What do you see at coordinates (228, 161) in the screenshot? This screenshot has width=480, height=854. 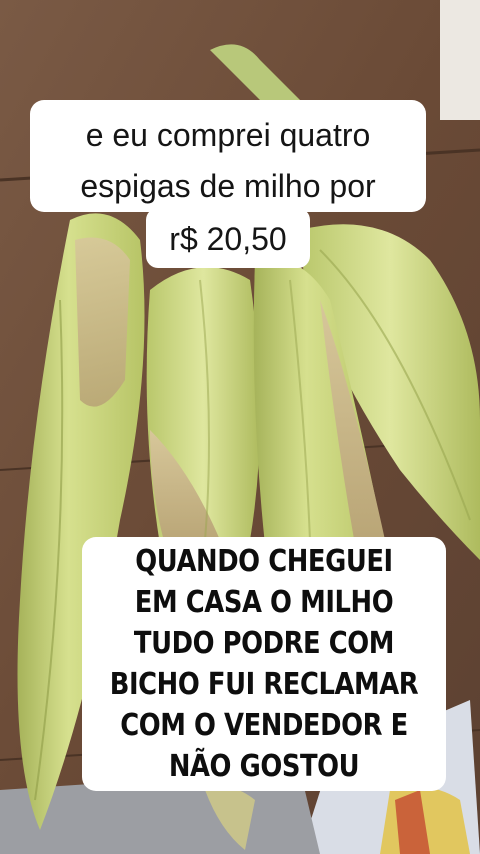 I see `caption-top-text: e eu comprei quatro espigas de milho por` at bounding box center [228, 161].